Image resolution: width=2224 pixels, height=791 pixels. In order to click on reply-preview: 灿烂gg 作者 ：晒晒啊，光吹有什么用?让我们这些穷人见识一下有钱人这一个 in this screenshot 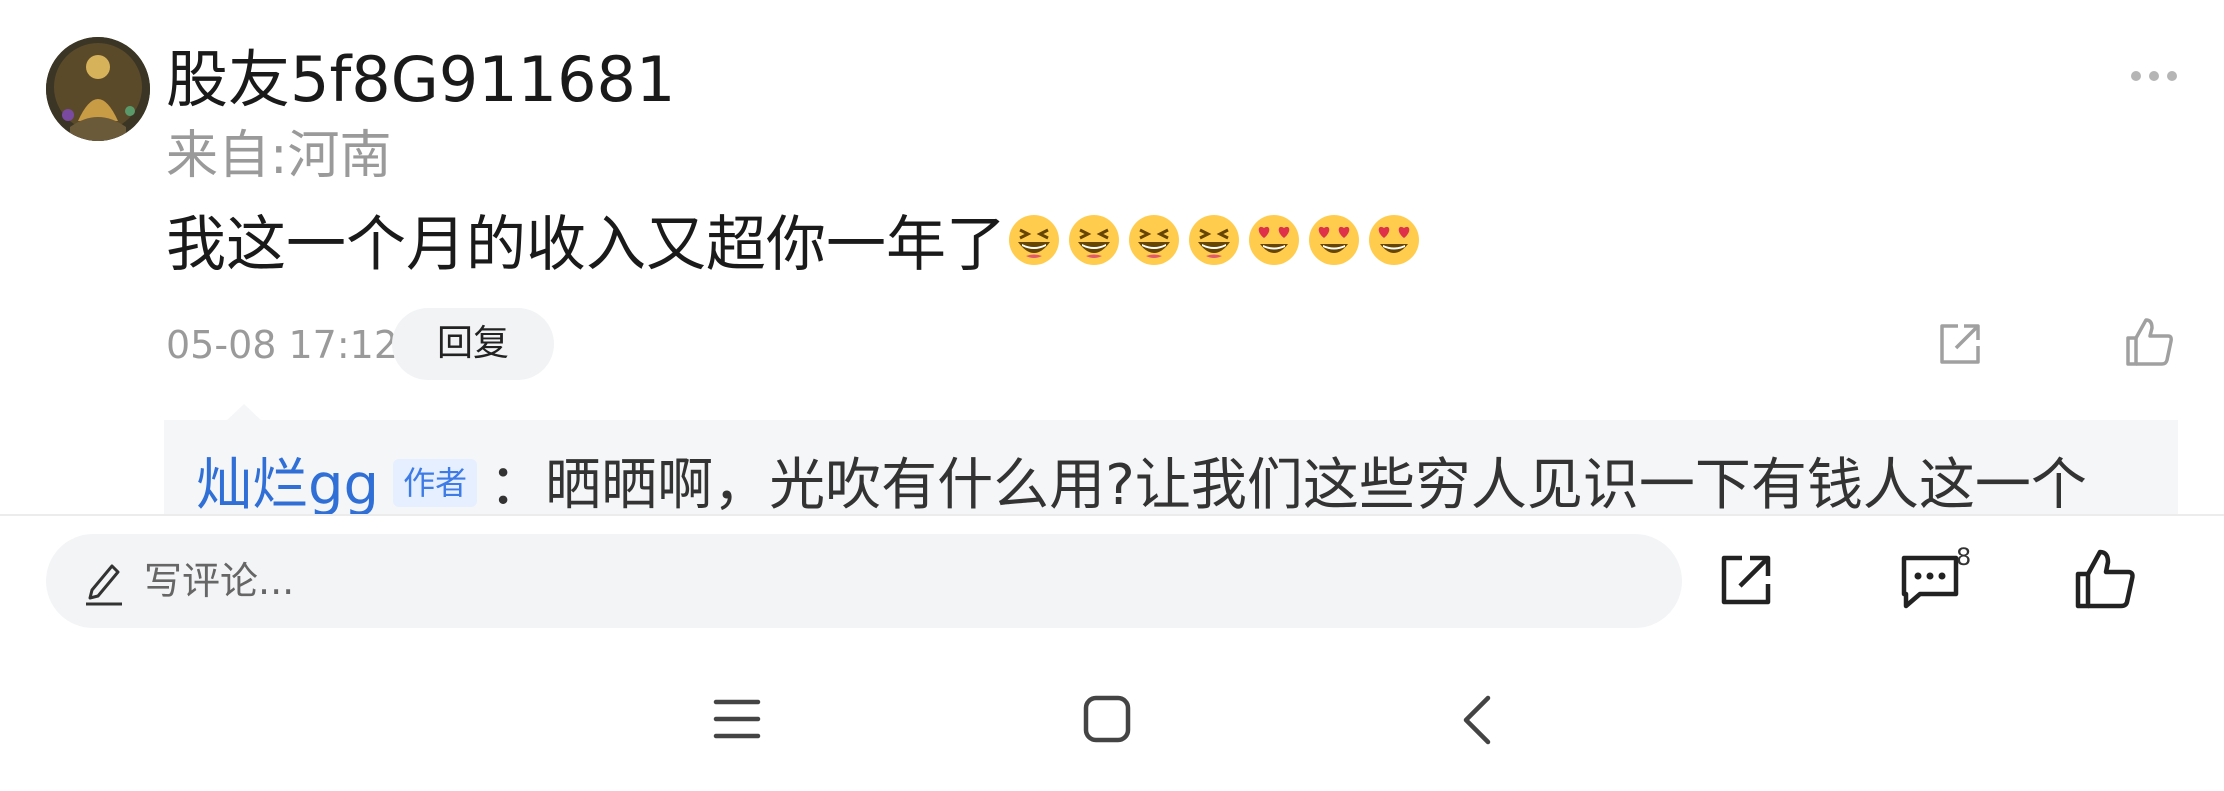, I will do `click(1171, 470)`.